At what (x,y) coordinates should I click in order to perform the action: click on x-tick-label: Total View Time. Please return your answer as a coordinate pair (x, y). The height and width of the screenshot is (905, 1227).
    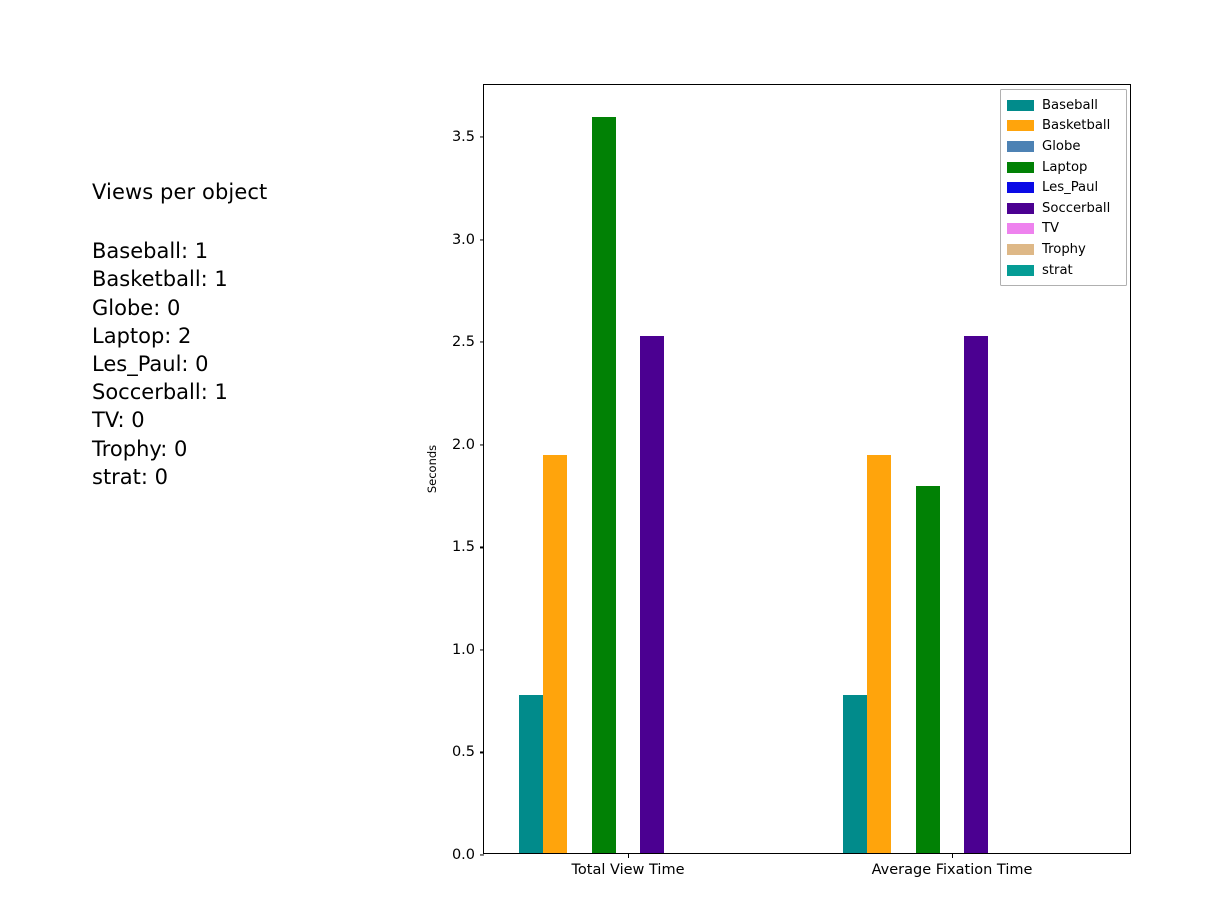
    Looking at the image, I should click on (628, 870).